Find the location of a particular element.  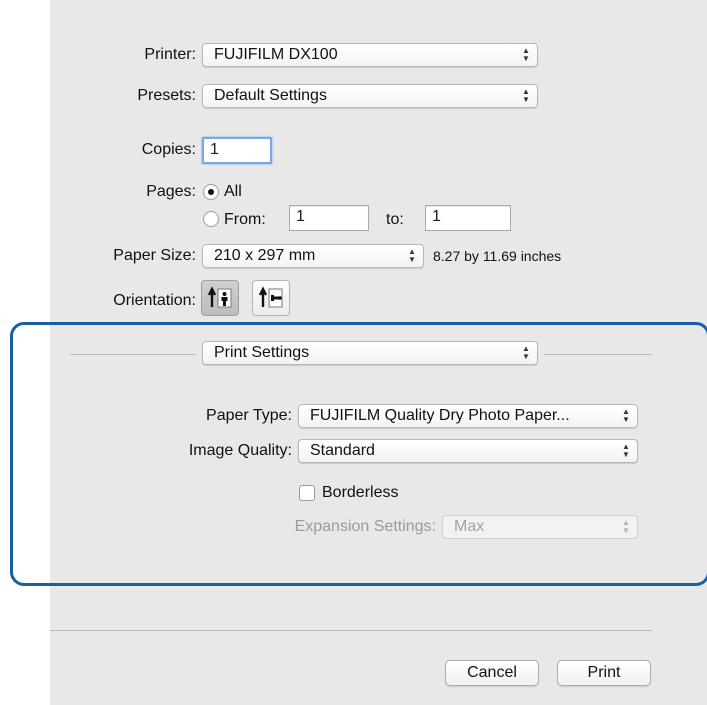

expansion-settings-label: Expansion Settings: is located at coordinates (365, 526).